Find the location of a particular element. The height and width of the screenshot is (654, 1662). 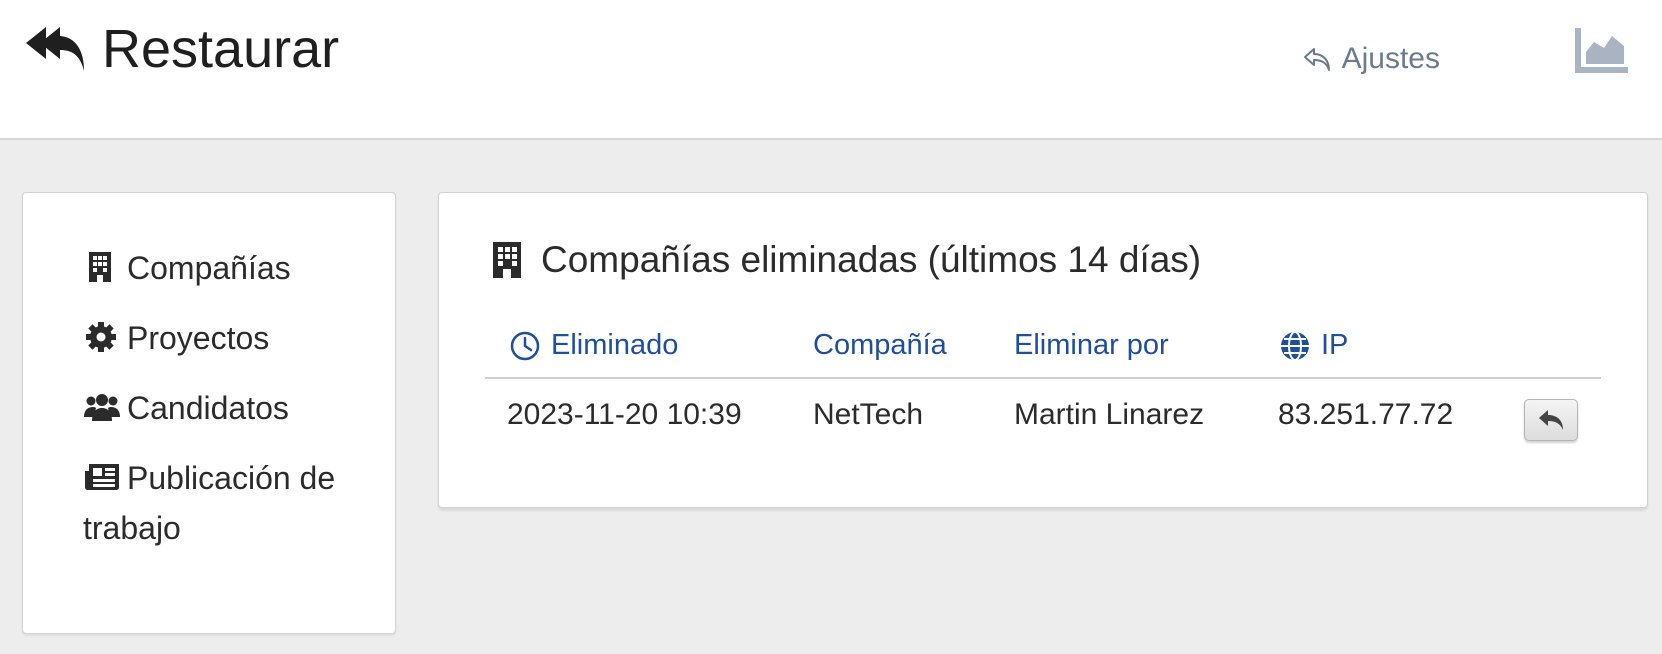

sidebar-item-candidatos: Candidatos is located at coordinates (186, 408).